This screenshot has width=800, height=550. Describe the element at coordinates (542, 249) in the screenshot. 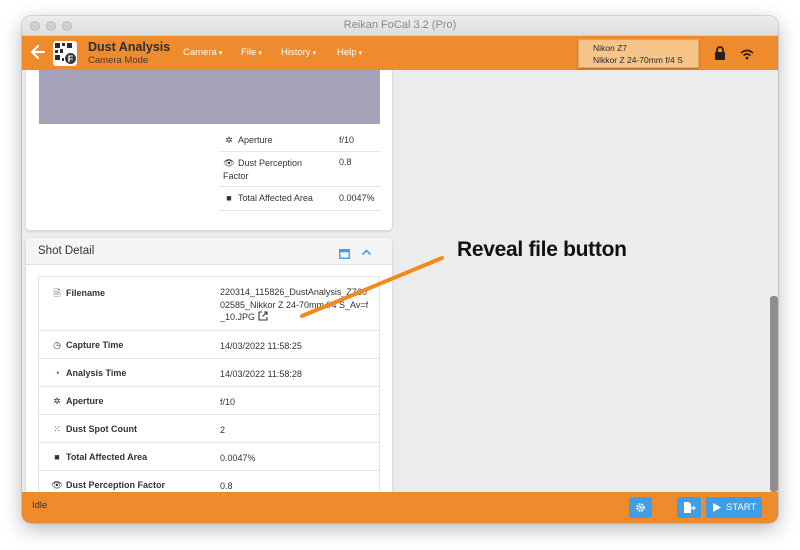

I see `annotation-label: Reveal file button` at that location.